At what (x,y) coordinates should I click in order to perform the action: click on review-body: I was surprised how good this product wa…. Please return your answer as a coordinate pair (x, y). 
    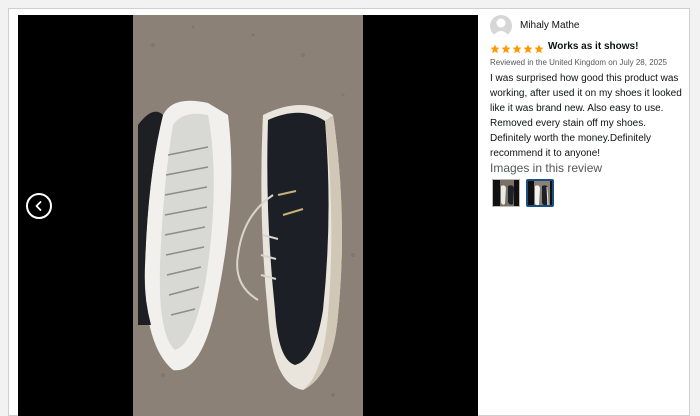
    Looking at the image, I should click on (586, 116).